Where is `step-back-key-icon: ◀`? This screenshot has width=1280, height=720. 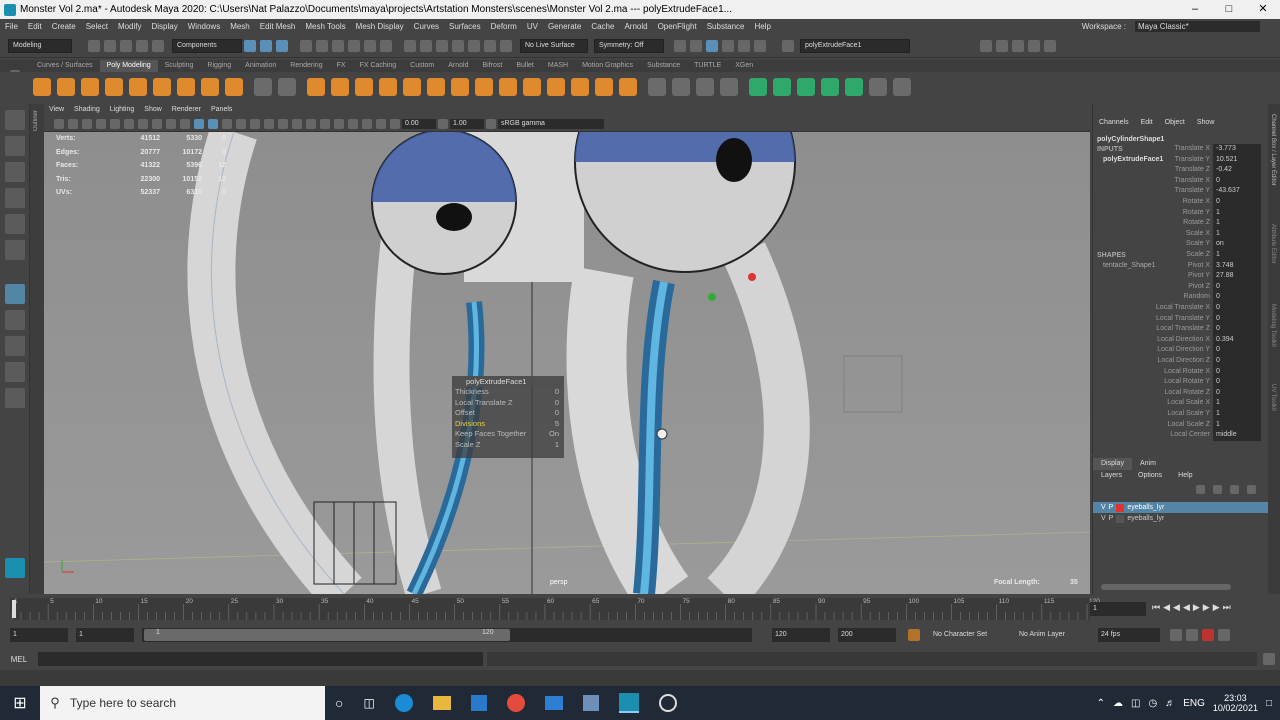
step-back-key-icon: ◀ is located at coordinates (1166, 607).